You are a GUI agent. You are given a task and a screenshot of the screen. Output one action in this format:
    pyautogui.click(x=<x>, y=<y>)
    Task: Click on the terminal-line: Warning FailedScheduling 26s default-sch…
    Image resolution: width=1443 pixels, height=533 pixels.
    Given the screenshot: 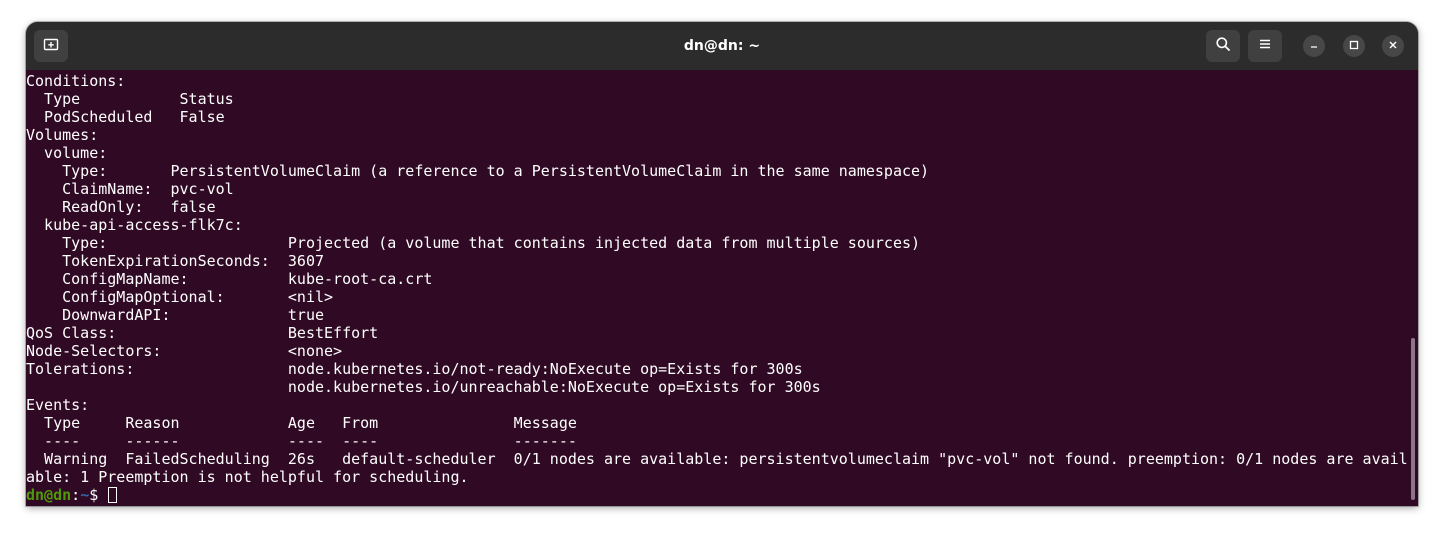 What is the action you would take?
    pyautogui.click(x=717, y=459)
    